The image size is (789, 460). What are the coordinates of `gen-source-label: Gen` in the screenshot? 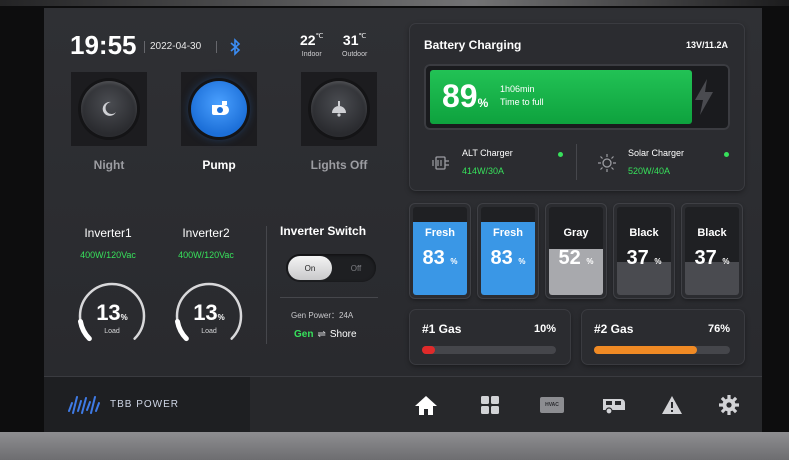 It's located at (304, 334).